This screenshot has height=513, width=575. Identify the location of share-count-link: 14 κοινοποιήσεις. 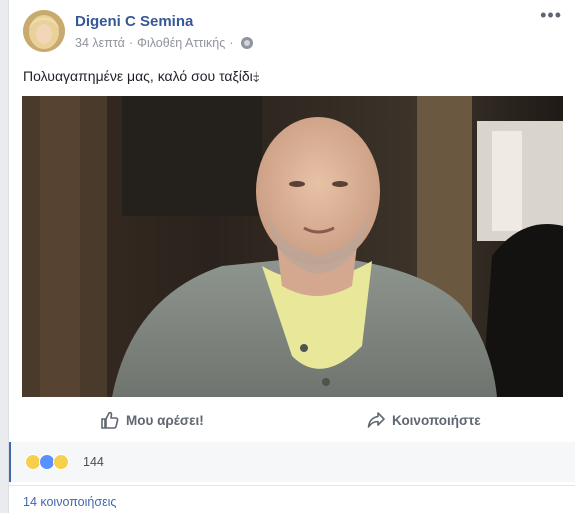
(69, 502).